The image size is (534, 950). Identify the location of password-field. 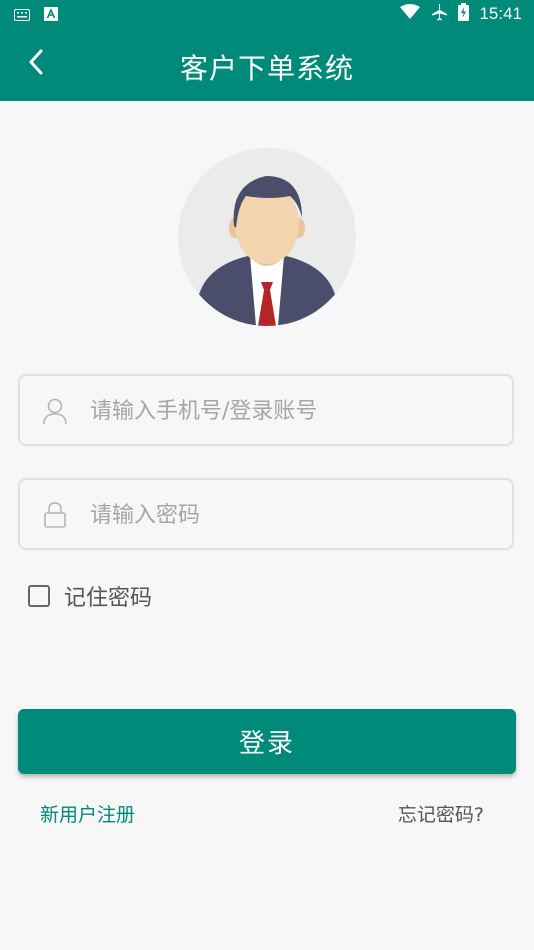
(266, 514).